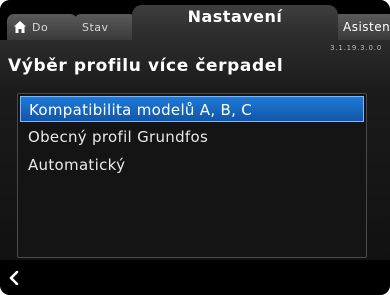  What do you see at coordinates (195, 277) in the screenshot?
I see `footer-bar` at bounding box center [195, 277].